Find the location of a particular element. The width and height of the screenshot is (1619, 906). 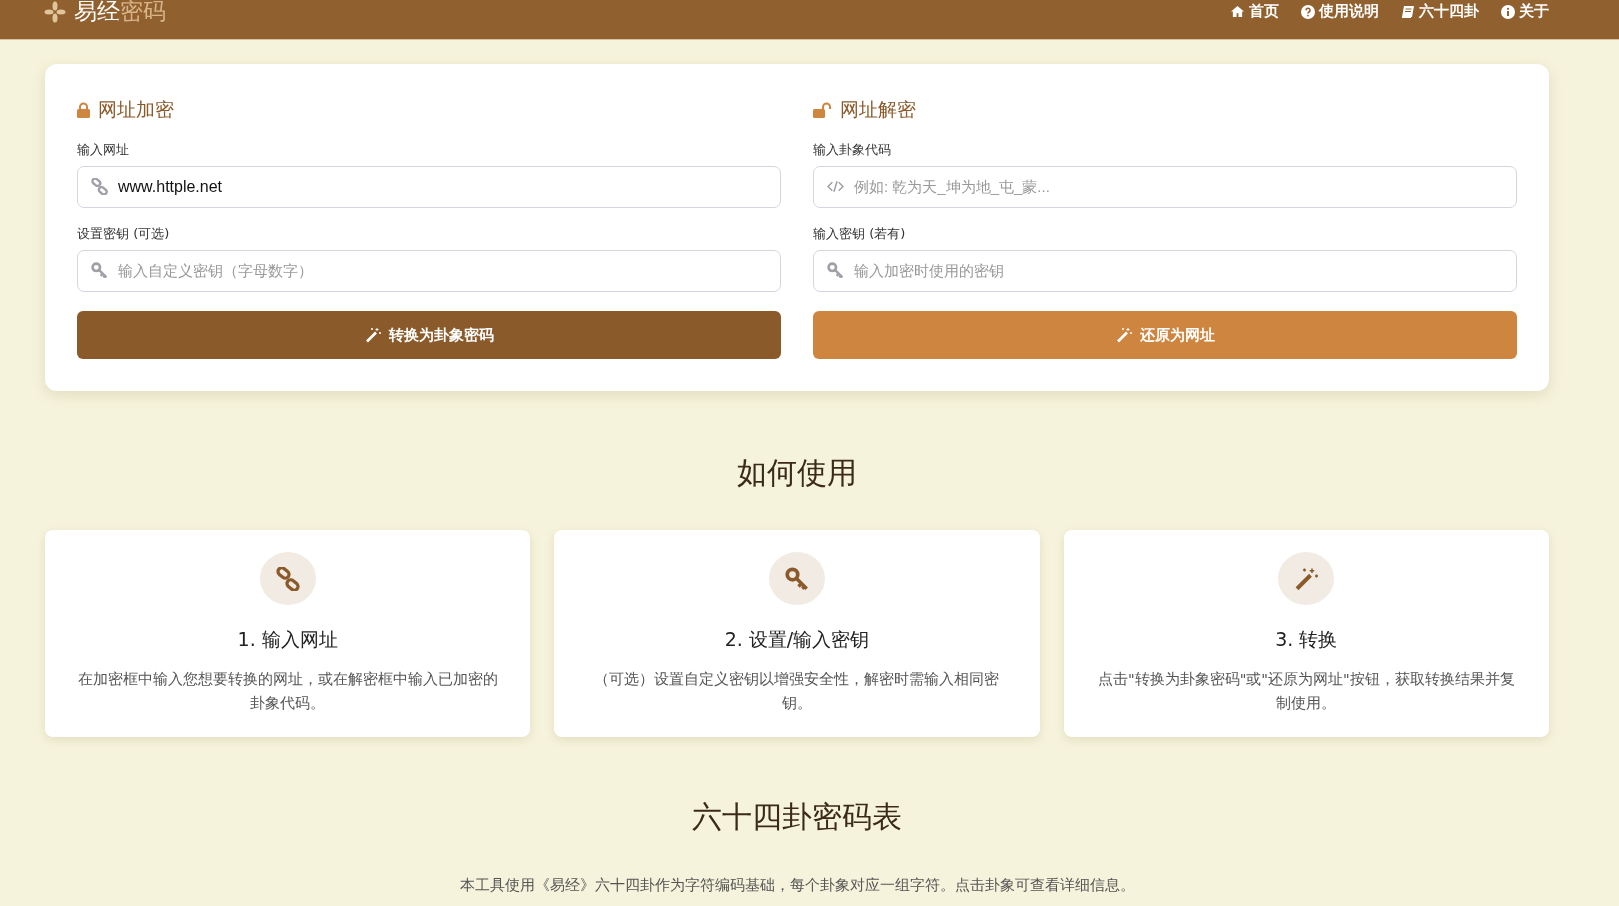

lock-icon is located at coordinates (83, 110).